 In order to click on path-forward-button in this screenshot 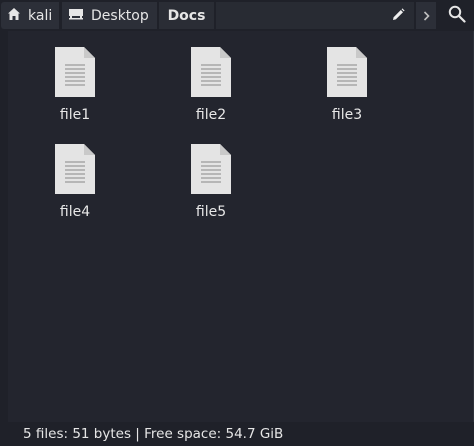, I will do `click(426, 15)`.